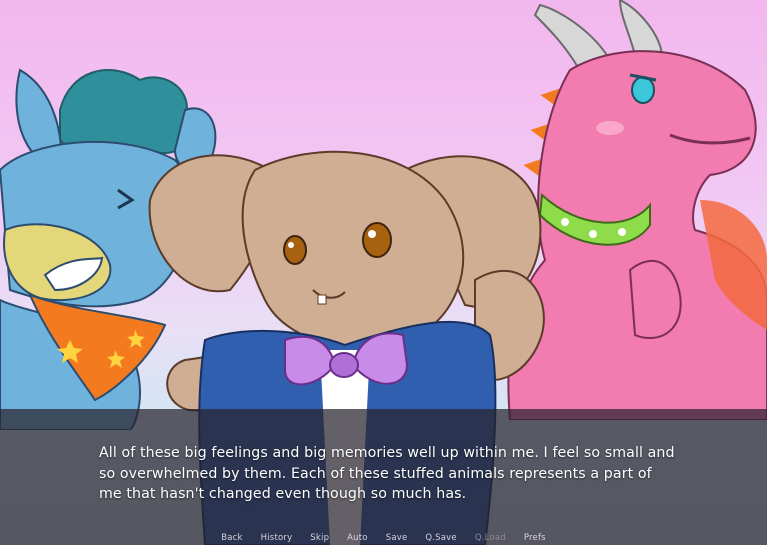 This screenshot has width=767, height=545. Describe the element at coordinates (231, 538) in the screenshot. I see `back-button: Back` at that location.